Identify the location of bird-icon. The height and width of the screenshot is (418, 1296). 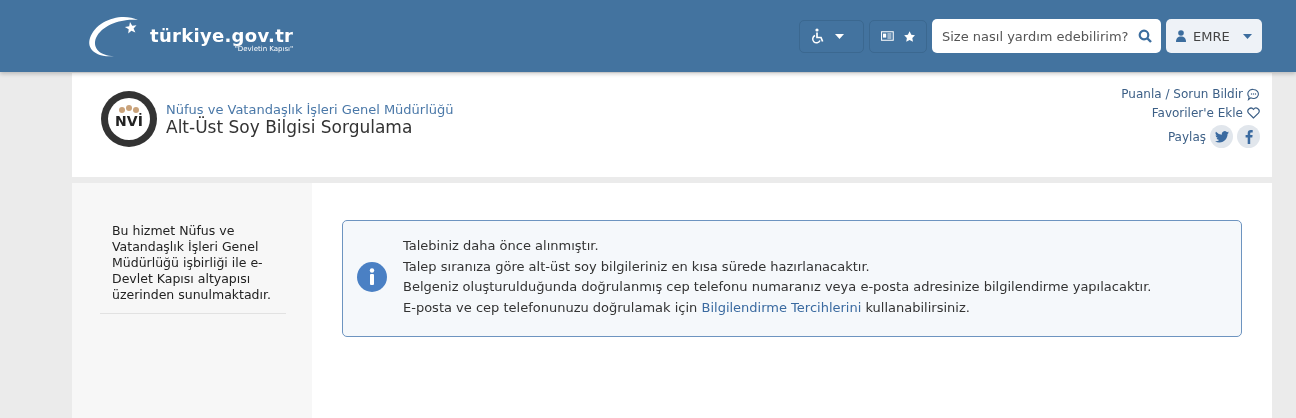
(1221, 136).